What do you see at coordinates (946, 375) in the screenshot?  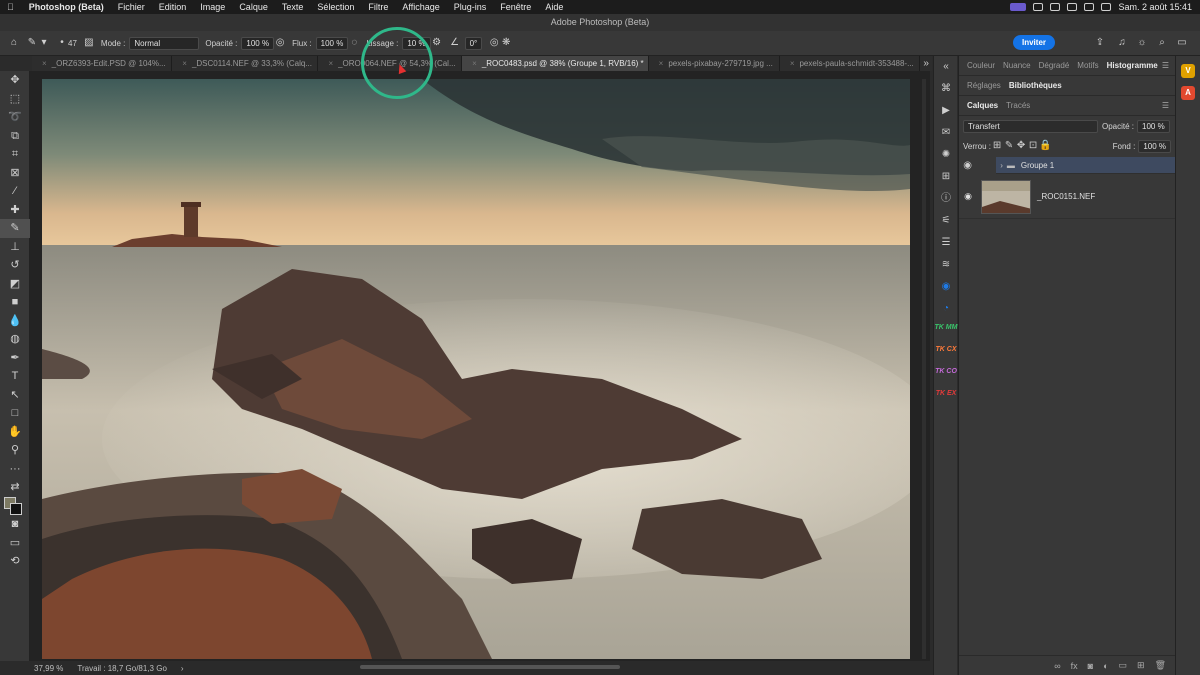 I see `tk-co-icon: TK CO` at bounding box center [946, 375].